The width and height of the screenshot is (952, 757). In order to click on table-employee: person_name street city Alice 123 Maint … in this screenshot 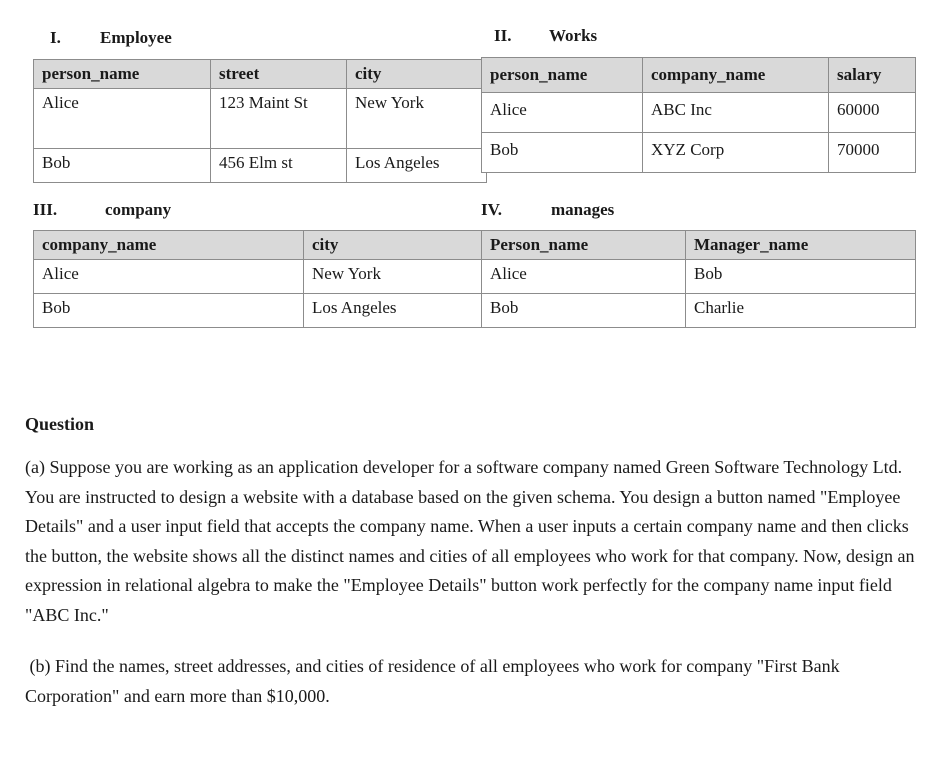, I will do `click(260, 121)`.